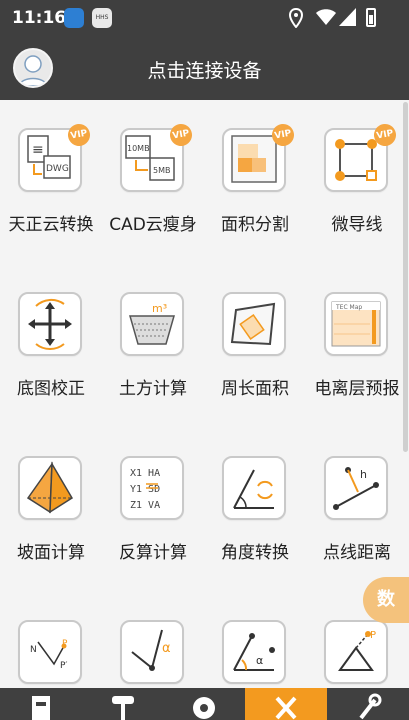 Image resolution: width=409 pixels, height=720 pixels. What do you see at coordinates (361, 157) in the screenshot?
I see `micro-traverse-icon: VIP` at bounding box center [361, 157].